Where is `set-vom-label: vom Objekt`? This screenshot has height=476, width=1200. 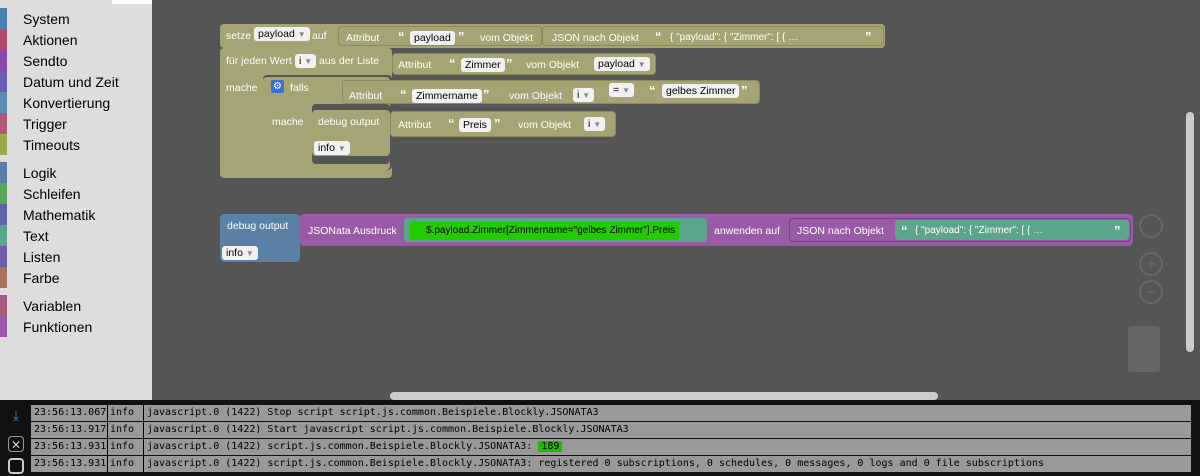
set-vom-label: vom Objekt is located at coordinates (507, 38).